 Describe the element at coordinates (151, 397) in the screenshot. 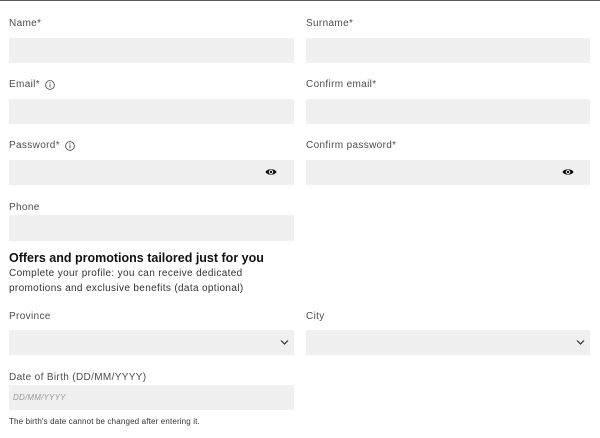

I see `date-of-birth-input` at that location.